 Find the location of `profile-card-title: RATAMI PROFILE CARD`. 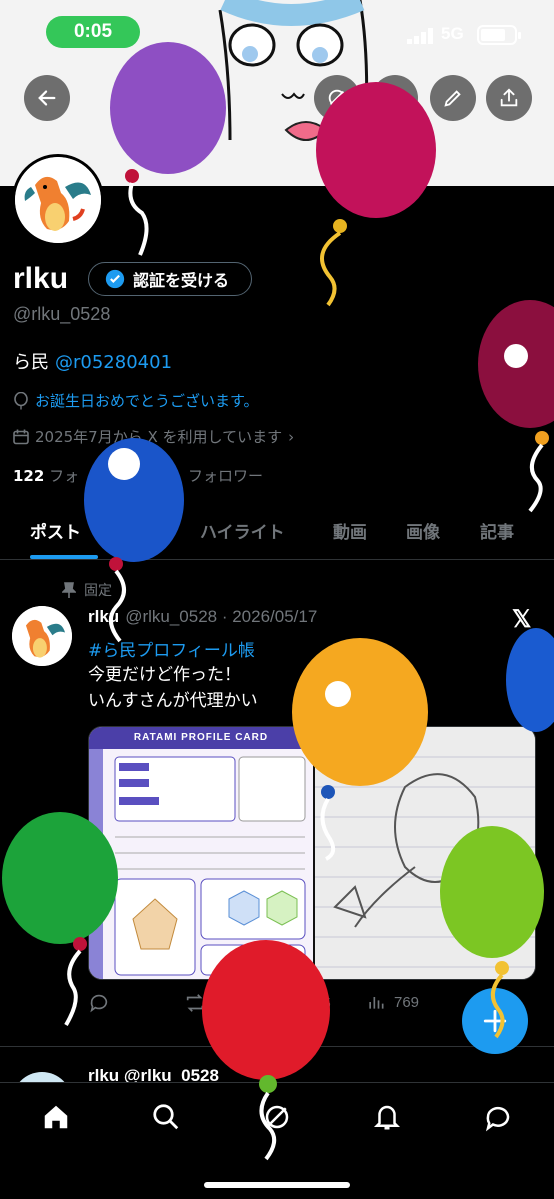

profile-card-title: RATAMI PROFILE CARD is located at coordinates (201, 738).